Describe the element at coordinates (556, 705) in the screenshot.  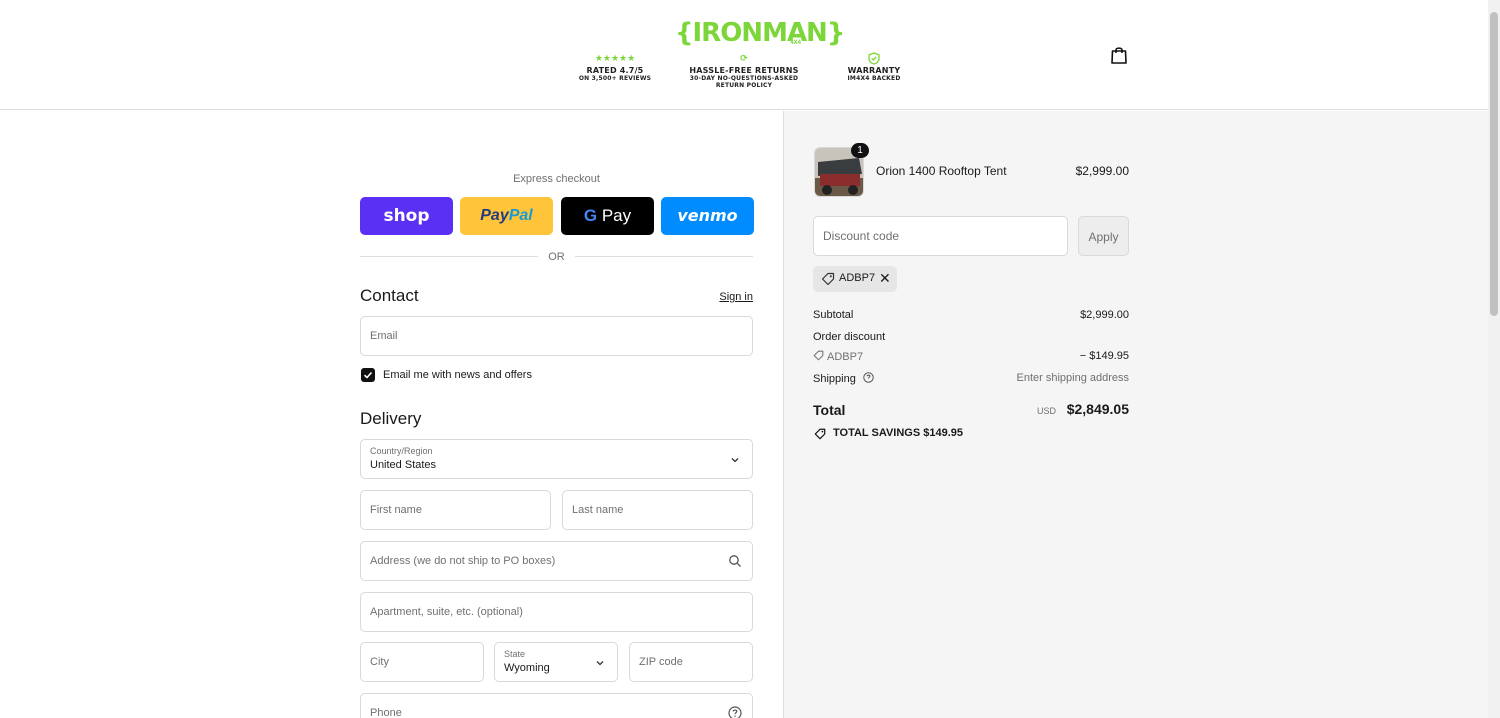
I see `phone-field: Phone` at that location.